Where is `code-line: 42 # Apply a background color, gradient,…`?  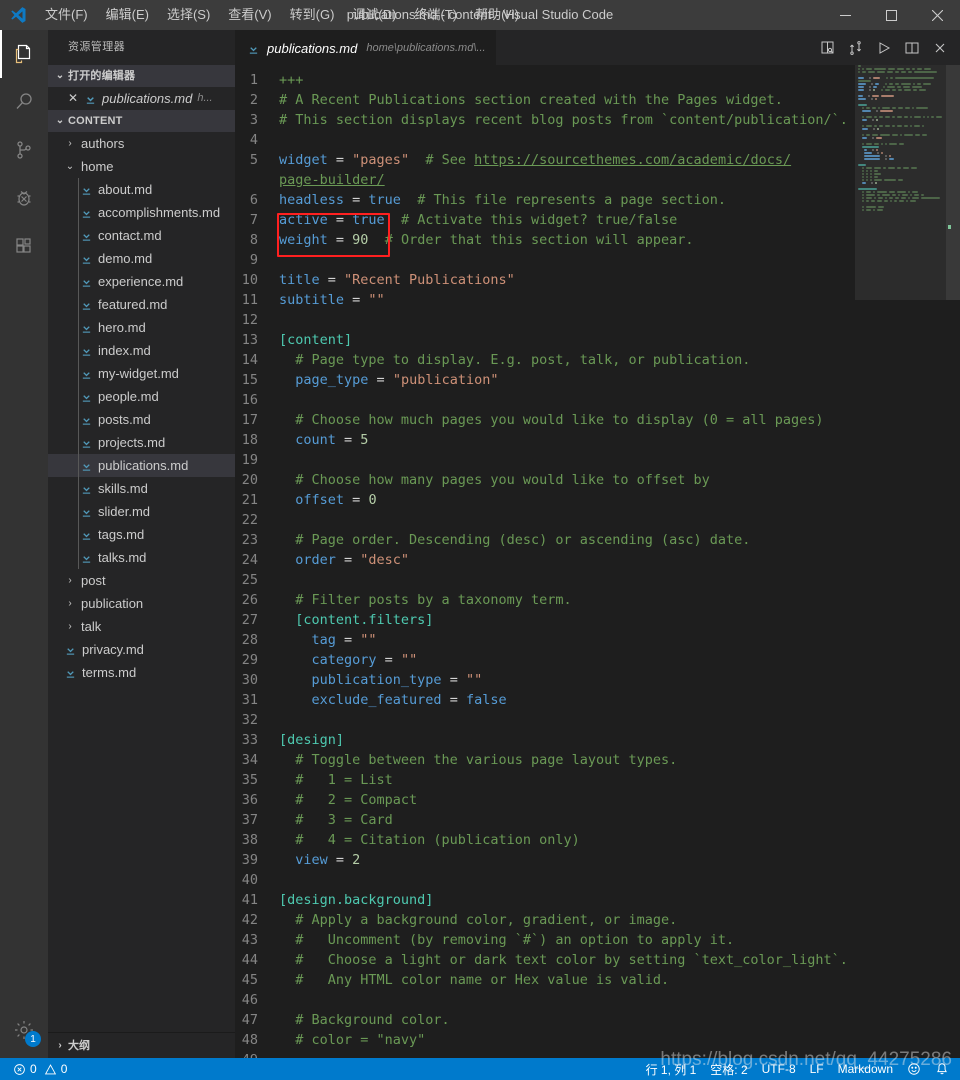 code-line: 42 # Apply a background color, gradient,… is located at coordinates (597, 920).